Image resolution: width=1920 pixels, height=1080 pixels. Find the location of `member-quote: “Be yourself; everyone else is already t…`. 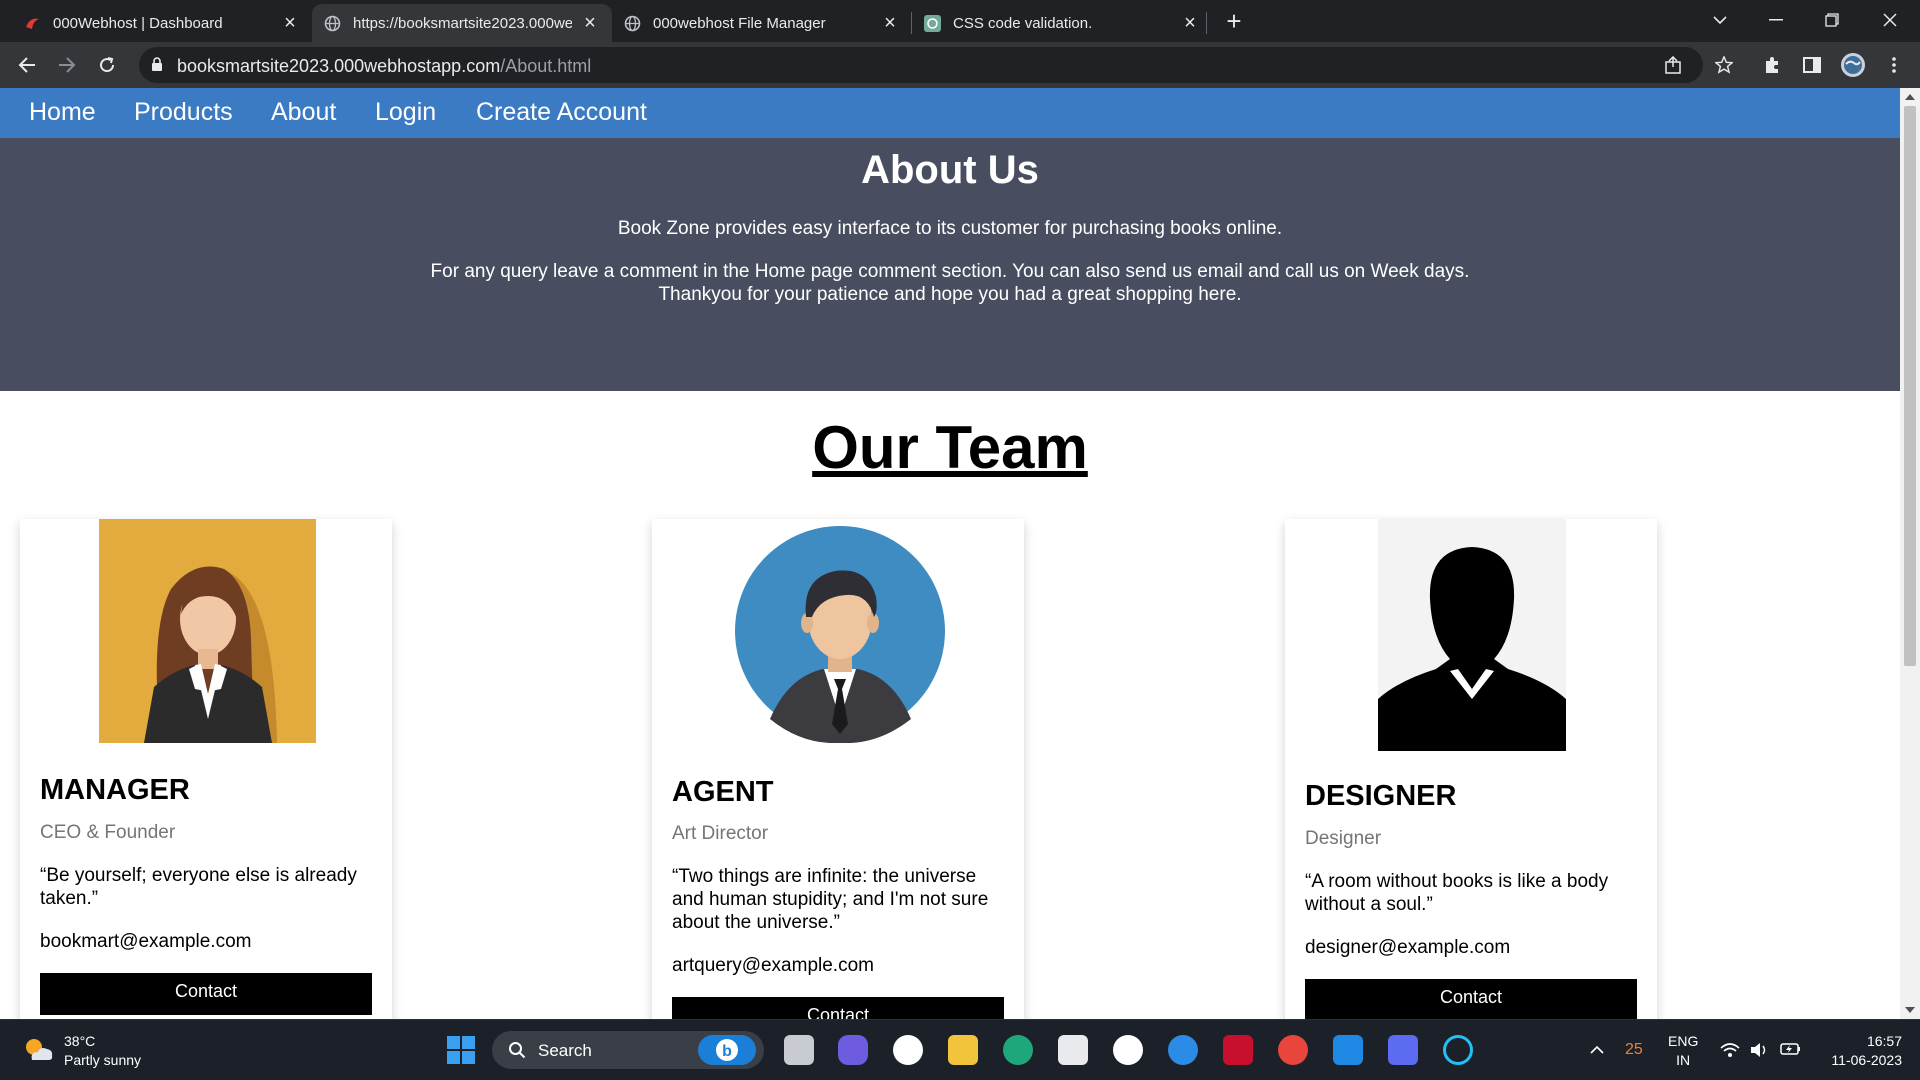

member-quote: “Be yourself; everyone else is already t… is located at coordinates (198, 887).